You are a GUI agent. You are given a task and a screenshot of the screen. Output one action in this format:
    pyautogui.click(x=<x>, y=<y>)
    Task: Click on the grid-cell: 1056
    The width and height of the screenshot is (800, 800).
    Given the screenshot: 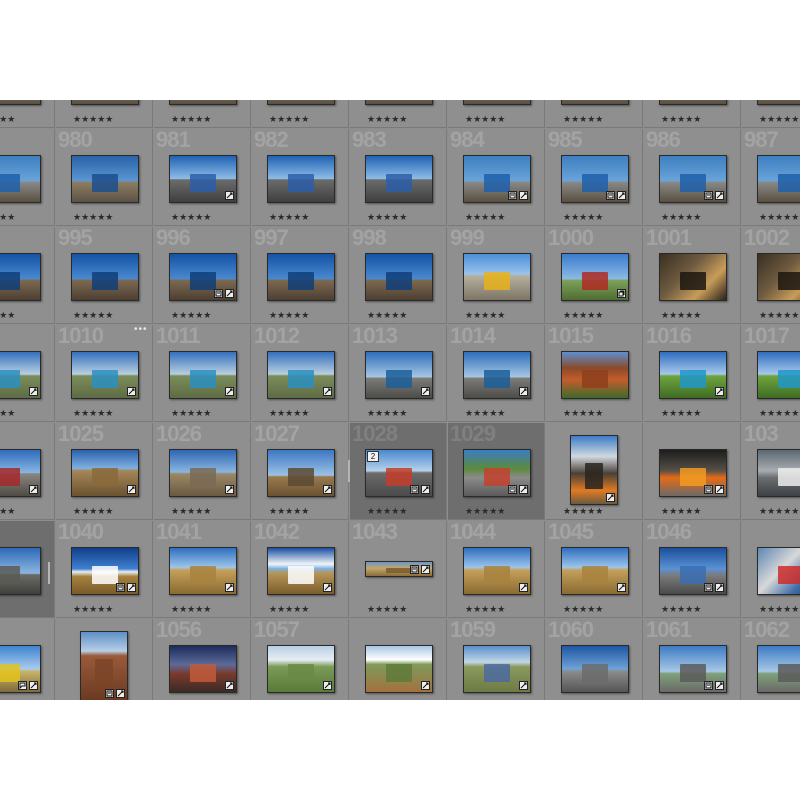 What is the action you would take?
    pyautogui.click(x=202, y=659)
    